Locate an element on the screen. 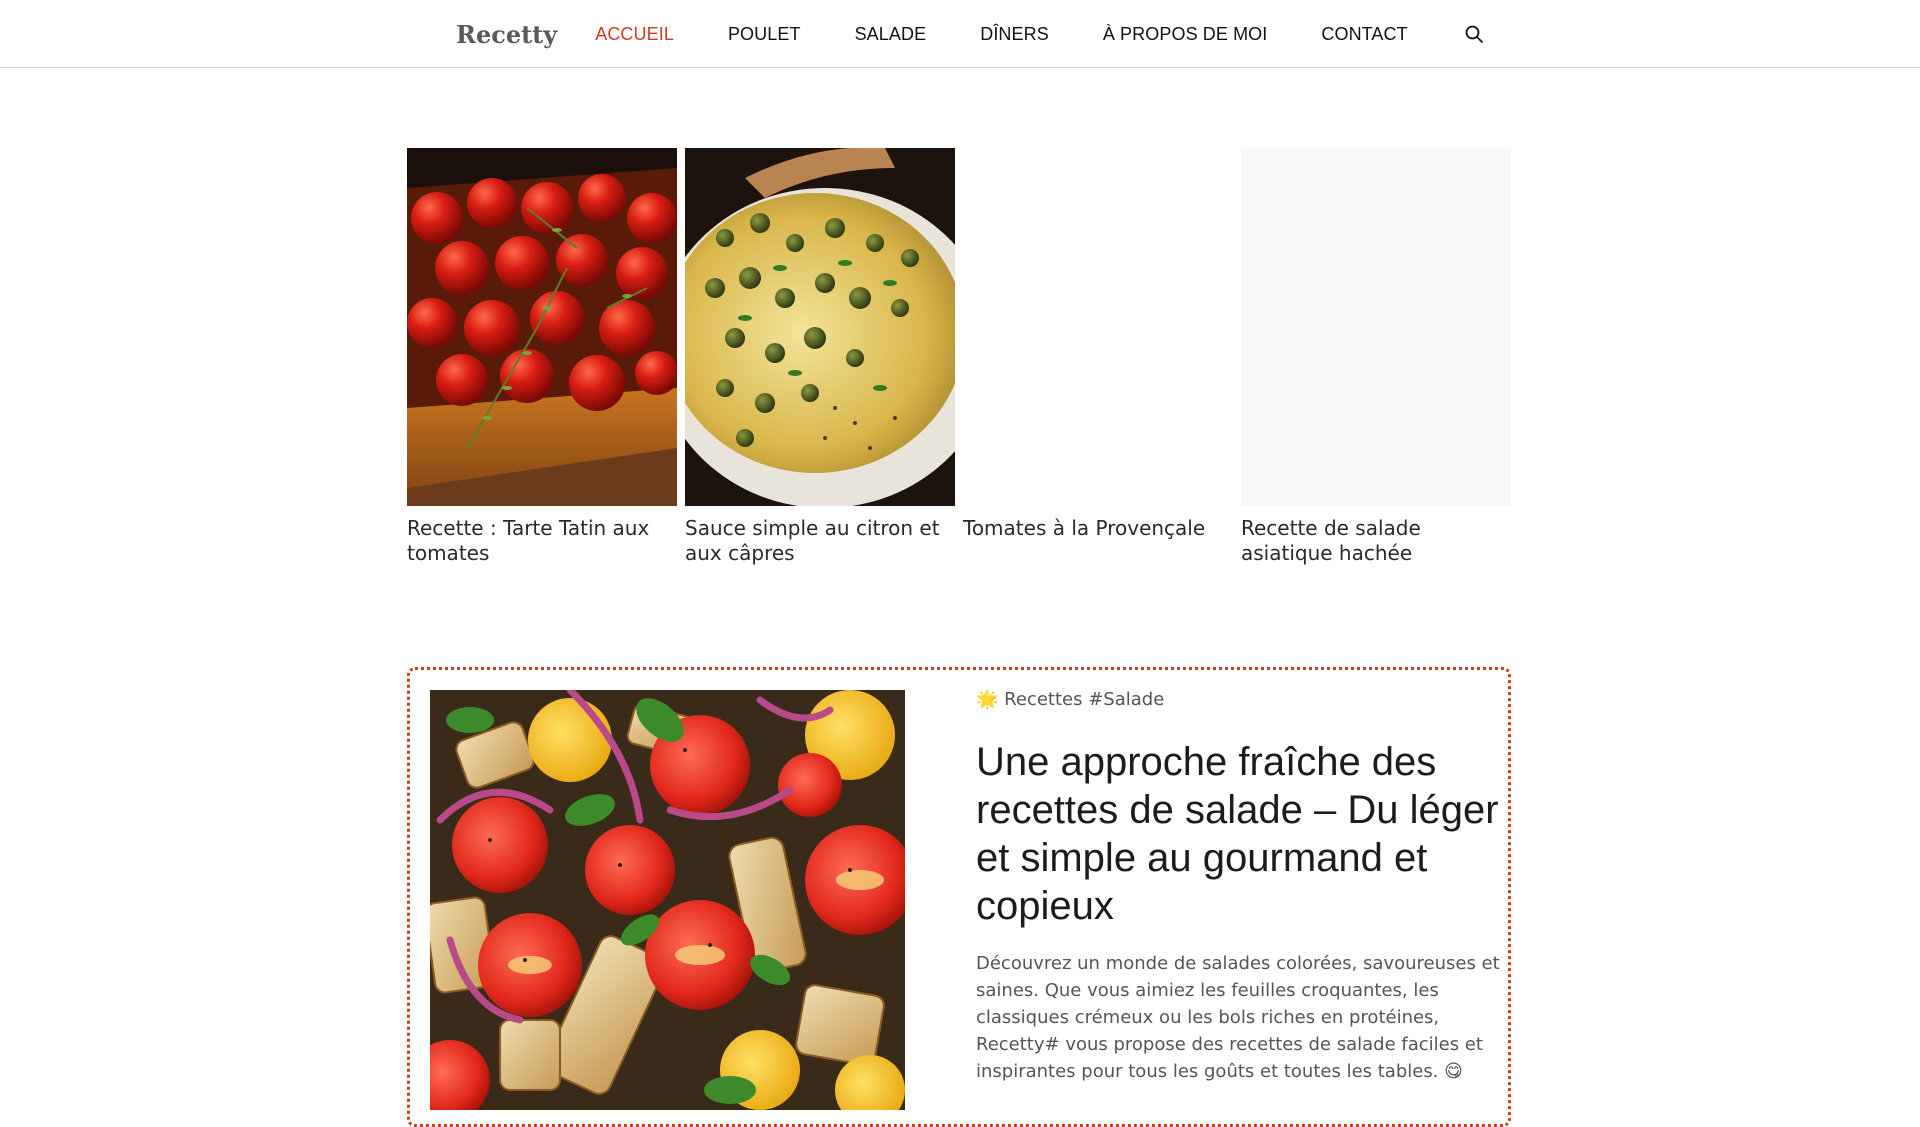 The width and height of the screenshot is (1920, 1127). recipe-card: Sauce simple au citron et aux câpres is located at coordinates (820, 357).